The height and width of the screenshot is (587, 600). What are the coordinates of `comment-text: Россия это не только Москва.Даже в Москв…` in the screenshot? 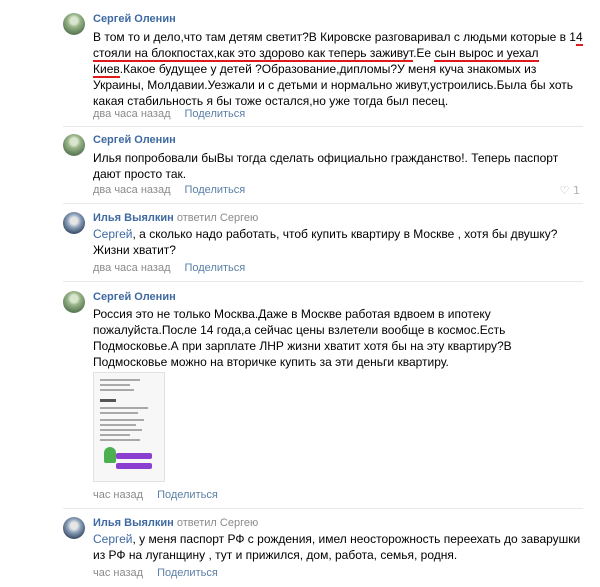 It's located at (302, 338).